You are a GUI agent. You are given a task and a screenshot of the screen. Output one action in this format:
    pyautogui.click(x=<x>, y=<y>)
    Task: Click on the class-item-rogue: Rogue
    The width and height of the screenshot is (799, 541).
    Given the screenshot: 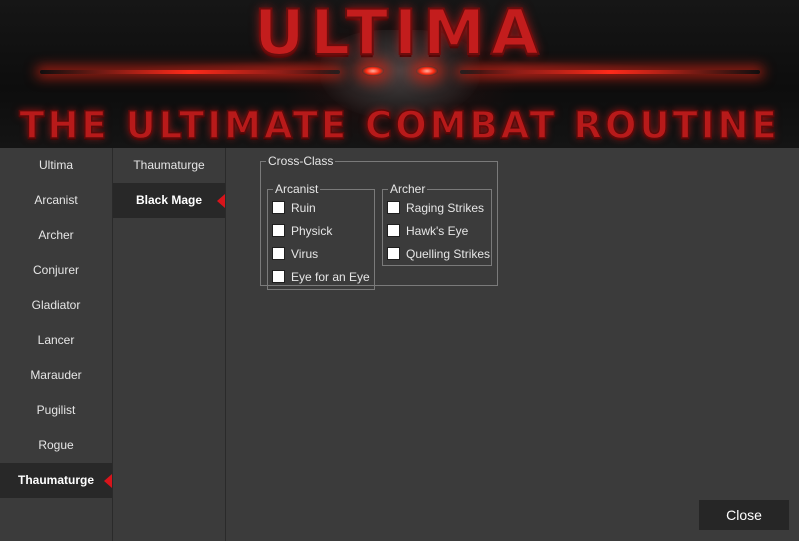 What is the action you would take?
    pyautogui.click(x=56, y=445)
    